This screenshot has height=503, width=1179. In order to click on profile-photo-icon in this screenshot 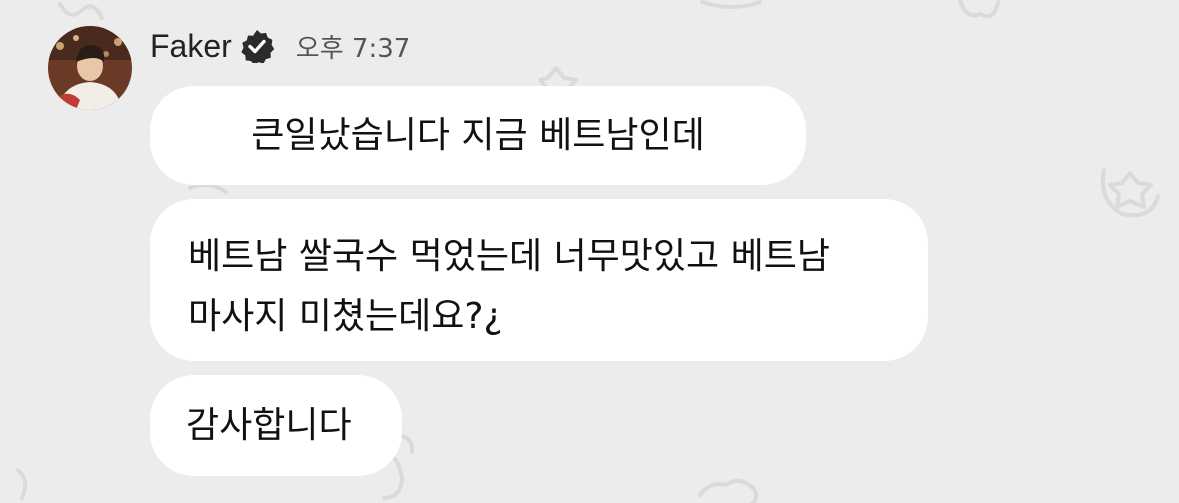, I will do `click(90, 68)`.